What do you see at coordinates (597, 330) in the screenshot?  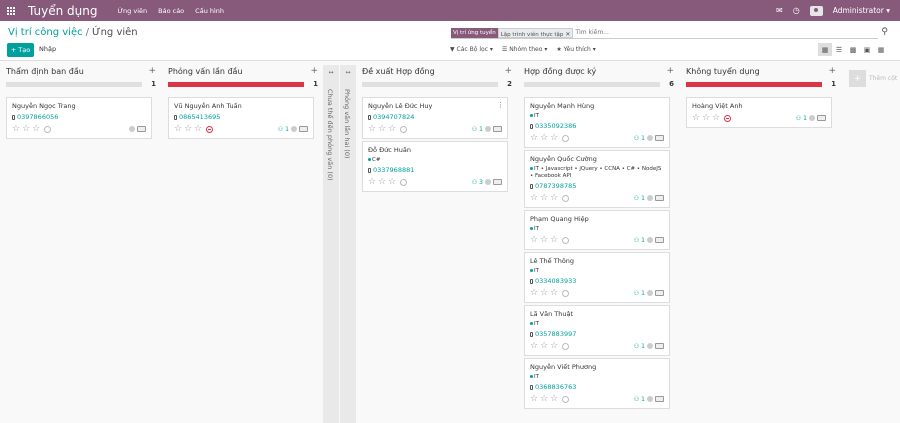 I see `applicant-card: Lã Văn Thuật IT 0357883997 ☆ ☆ ☆ ⚇ 1` at bounding box center [597, 330].